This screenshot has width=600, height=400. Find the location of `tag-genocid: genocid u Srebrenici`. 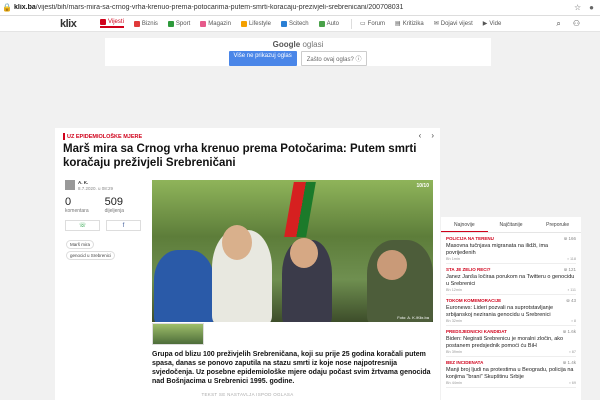

tag-genocid: genocid u Srebrenici is located at coordinates (91, 255).